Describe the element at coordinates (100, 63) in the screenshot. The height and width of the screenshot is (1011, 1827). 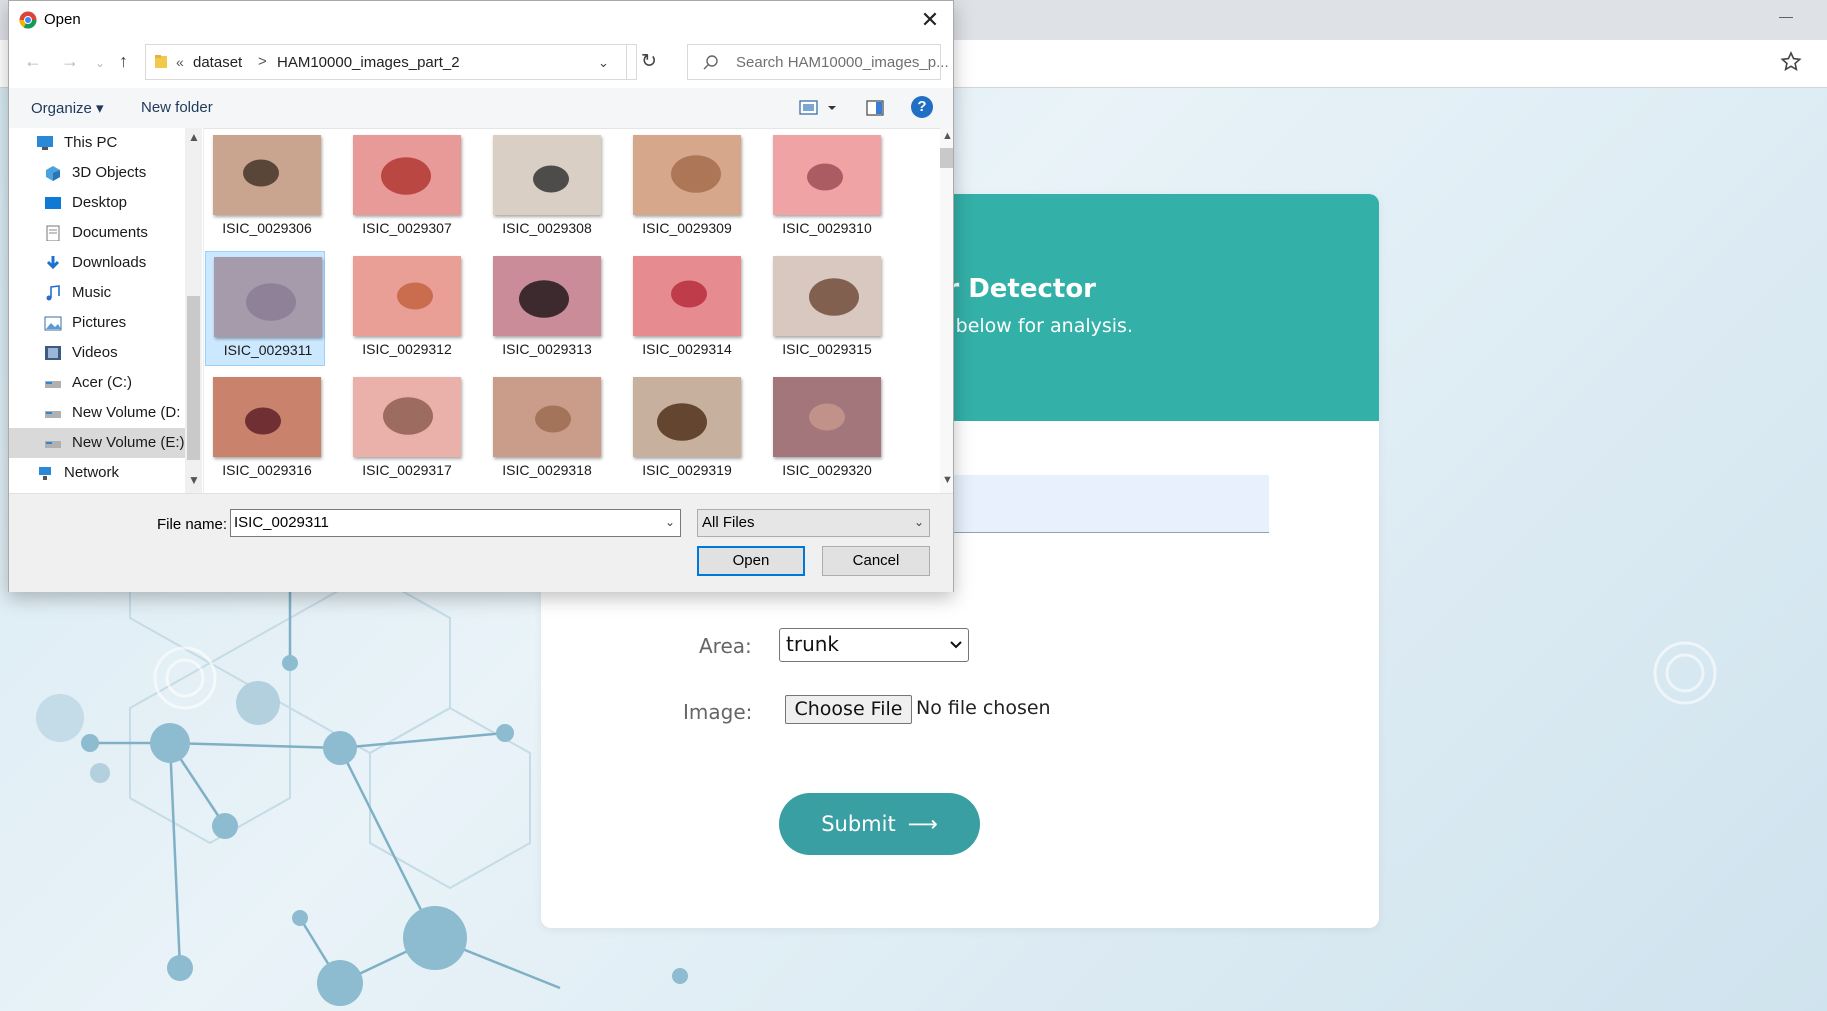
I see `recent-locations-chevron-icon: ⌄` at that location.